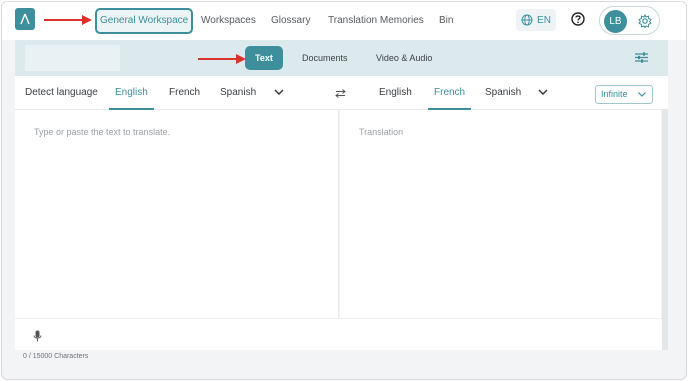 The height and width of the screenshot is (381, 688). Describe the element at coordinates (544, 20) in the screenshot. I see `interface-language-code: EN` at that location.